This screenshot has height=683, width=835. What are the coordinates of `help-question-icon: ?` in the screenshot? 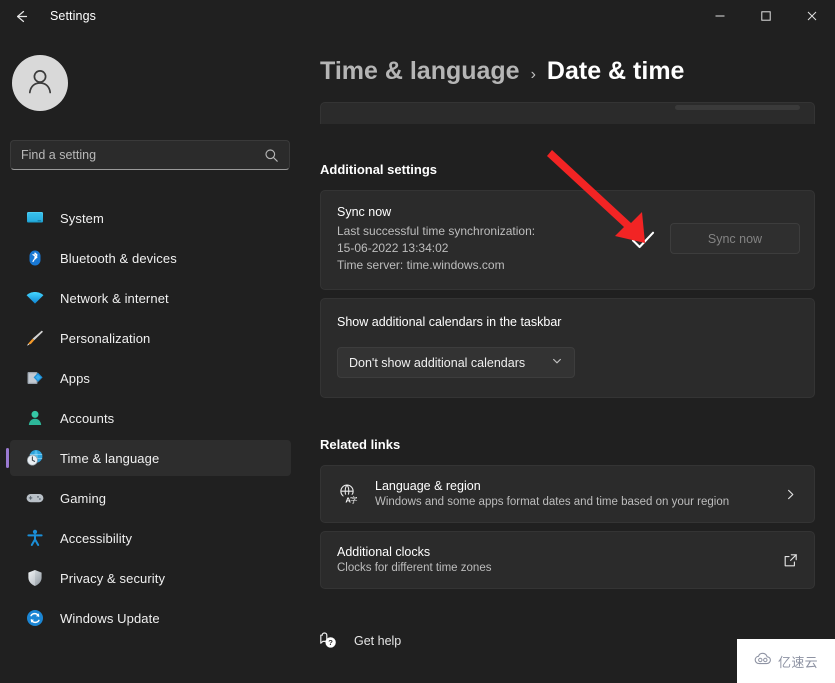 It's located at (329, 641).